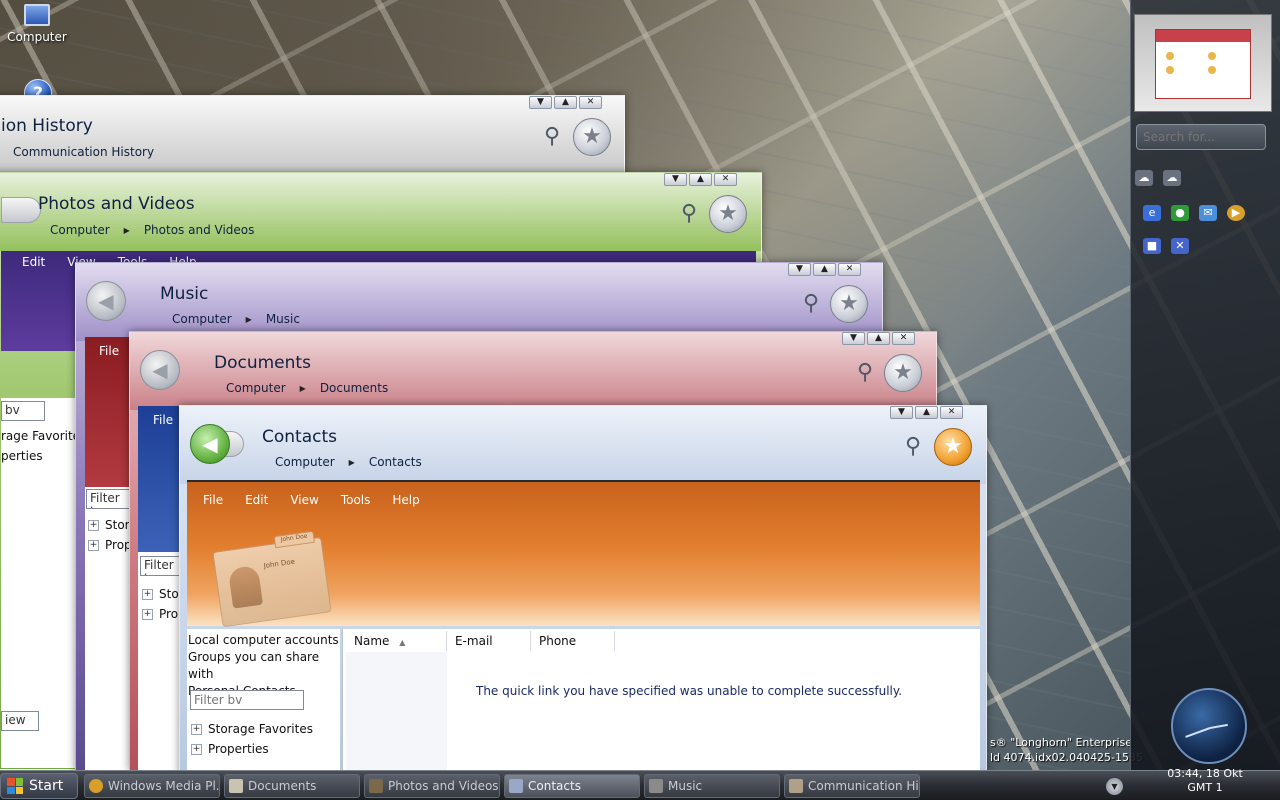  I want to click on menu-view: View, so click(304, 500).